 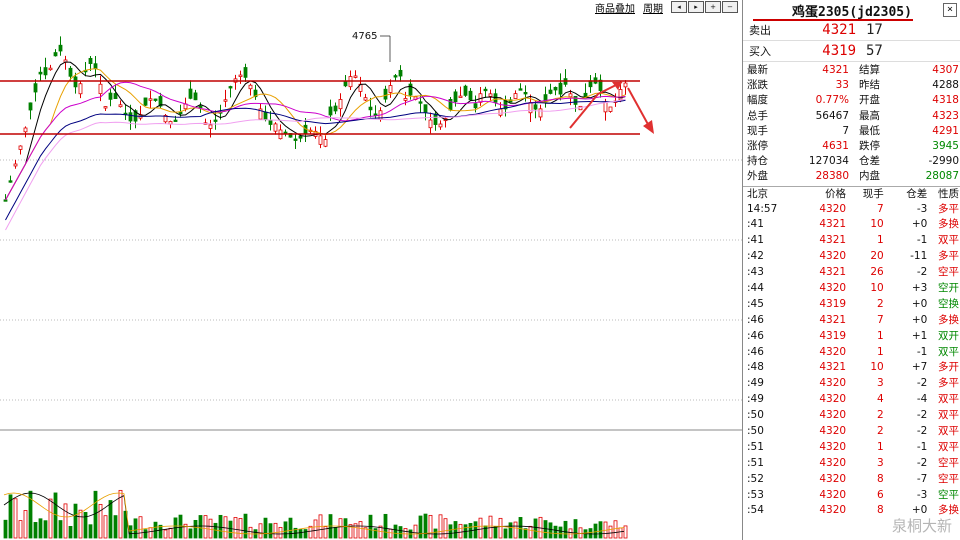 I want to click on tick-nature: 多平, so click(x=948, y=256).